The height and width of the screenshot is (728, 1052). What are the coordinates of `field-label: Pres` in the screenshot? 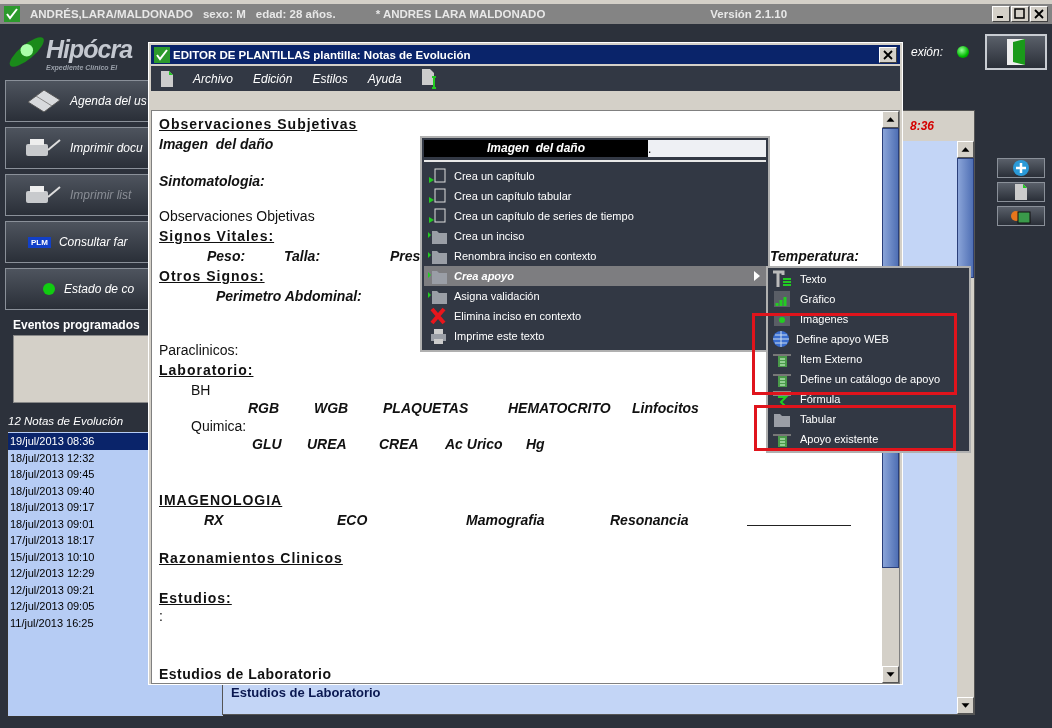 It's located at (405, 256).